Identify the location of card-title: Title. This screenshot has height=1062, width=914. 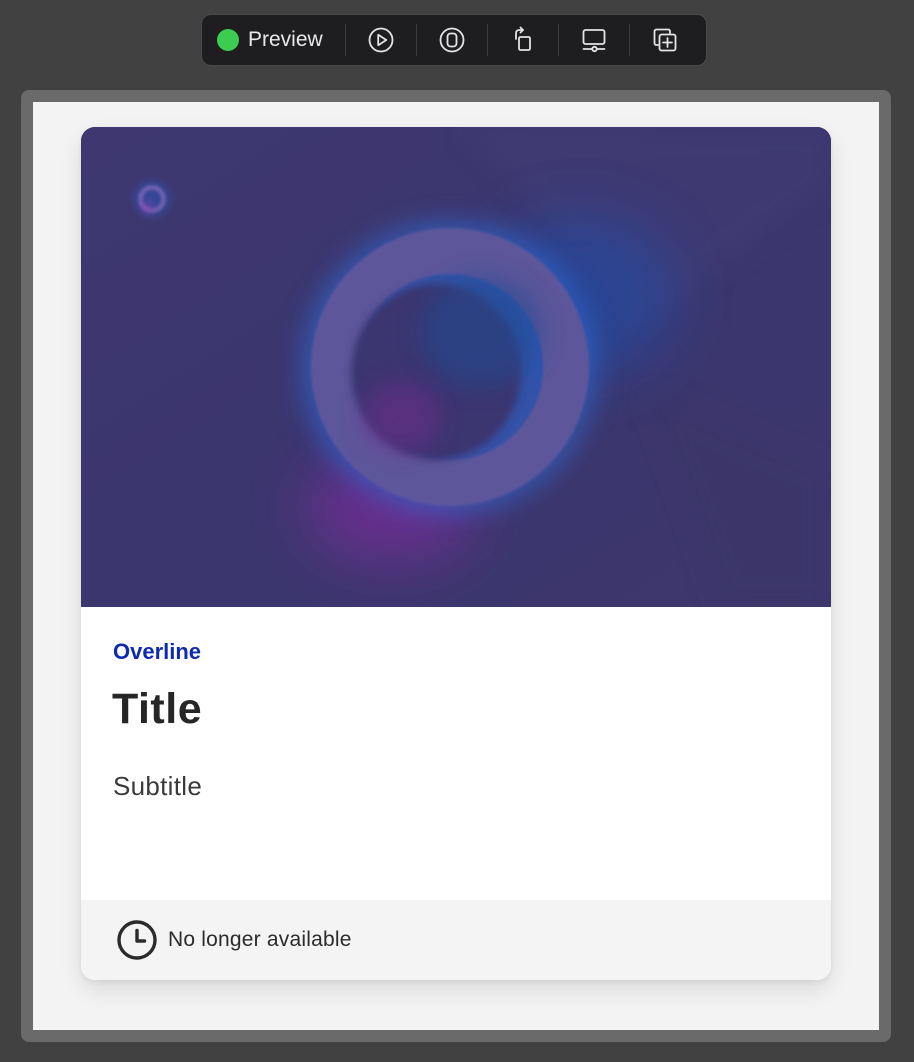
(157, 709).